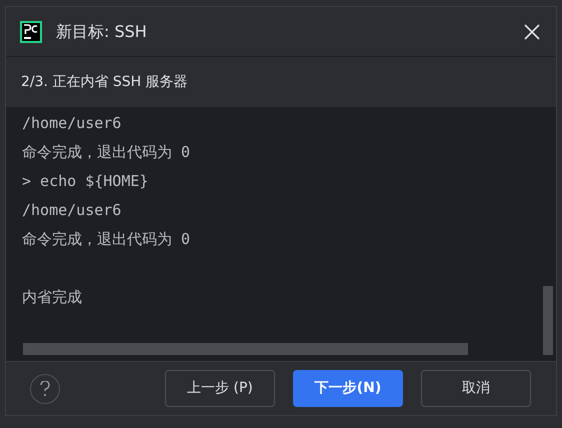  Describe the element at coordinates (476, 388) in the screenshot. I see `dialog-button: 取消` at that location.